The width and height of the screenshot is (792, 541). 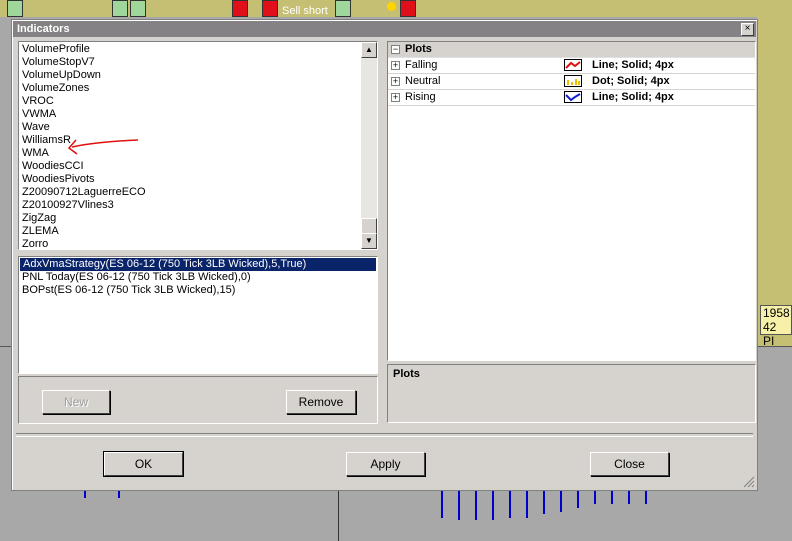 I want to click on dialog-title: Indicators, so click(x=43, y=29).